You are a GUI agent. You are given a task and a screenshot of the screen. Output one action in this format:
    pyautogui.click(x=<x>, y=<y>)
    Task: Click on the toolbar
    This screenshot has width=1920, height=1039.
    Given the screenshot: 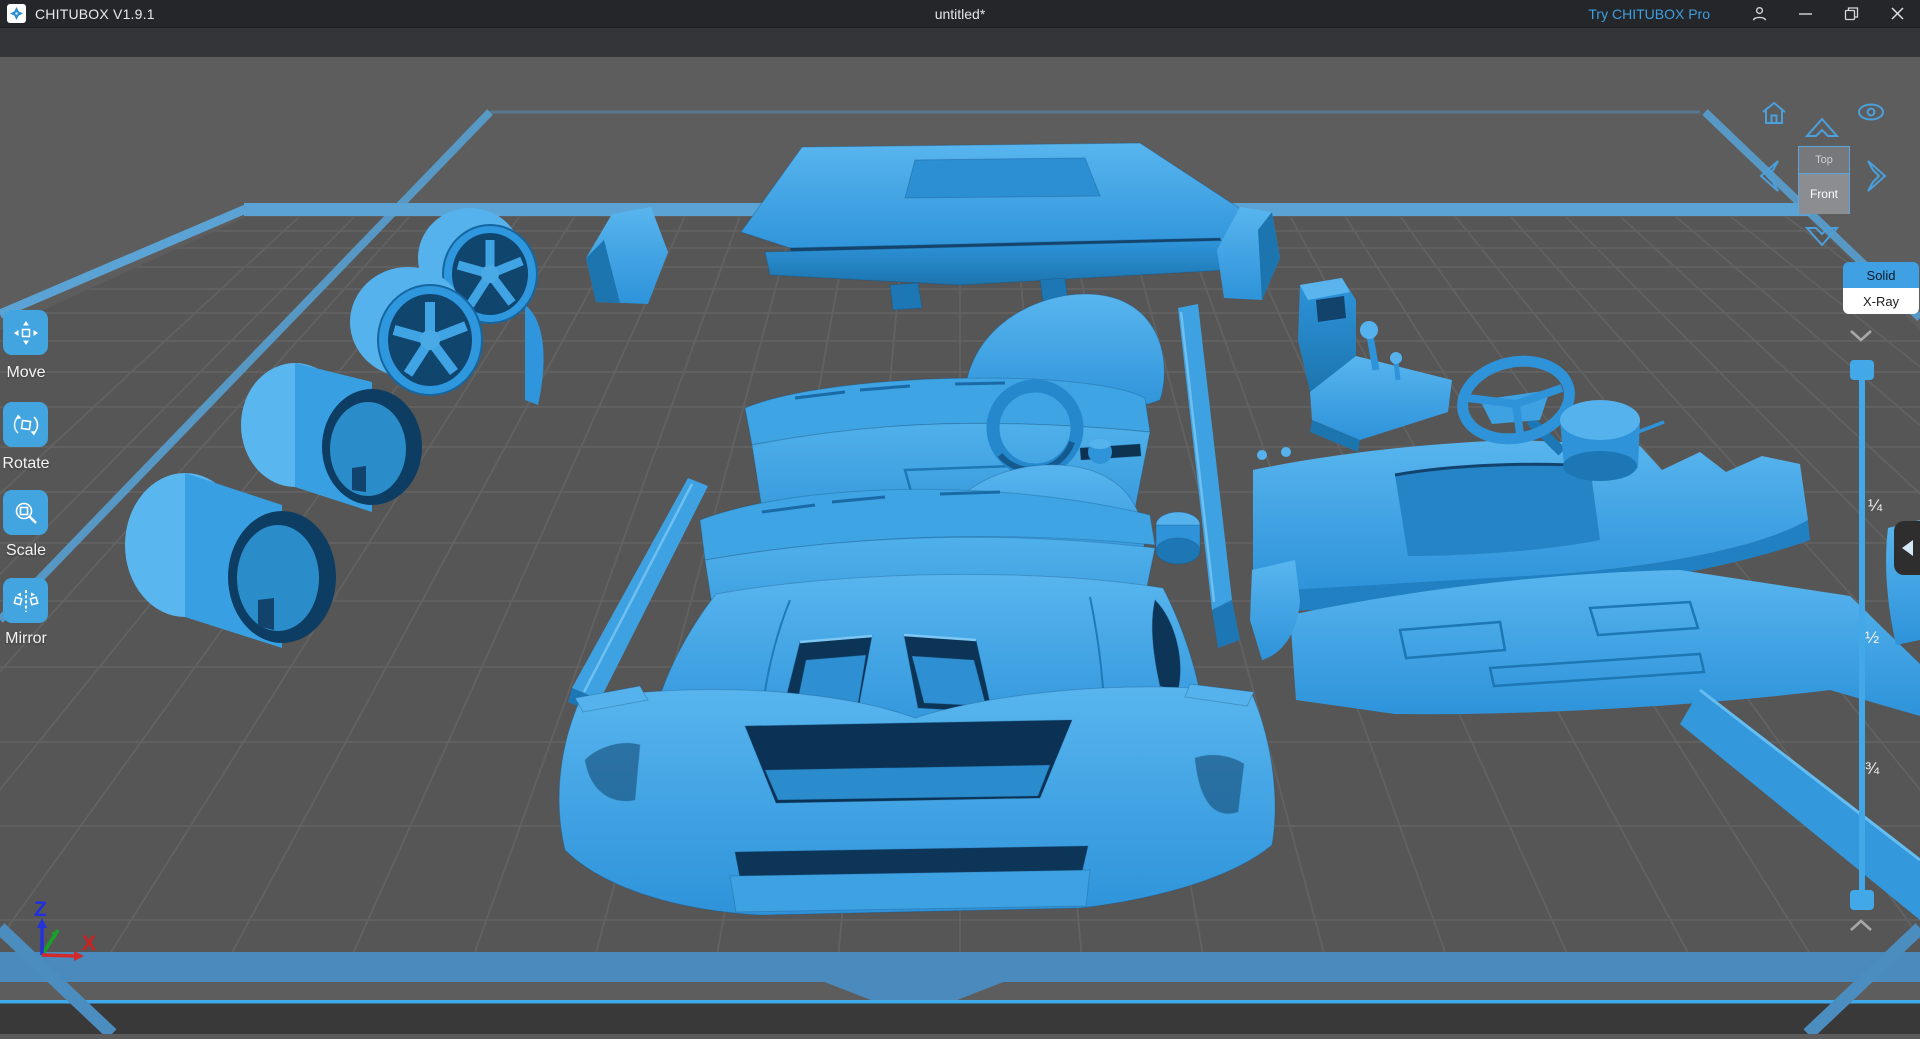 What is the action you would take?
    pyautogui.click(x=960, y=42)
    